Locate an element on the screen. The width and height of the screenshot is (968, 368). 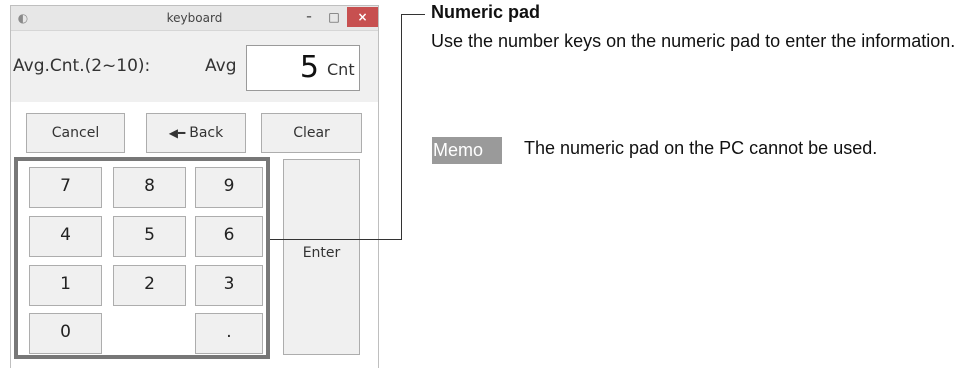
key-9: 9 is located at coordinates (229, 187).